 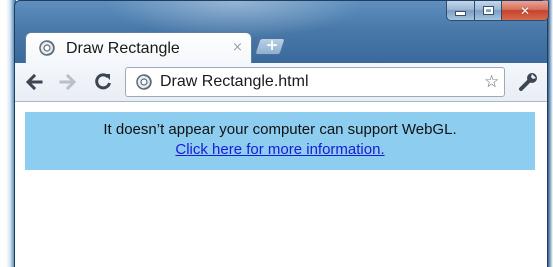 What do you see at coordinates (279, 150) in the screenshot?
I see `more-information-link: Click here for more information.` at bounding box center [279, 150].